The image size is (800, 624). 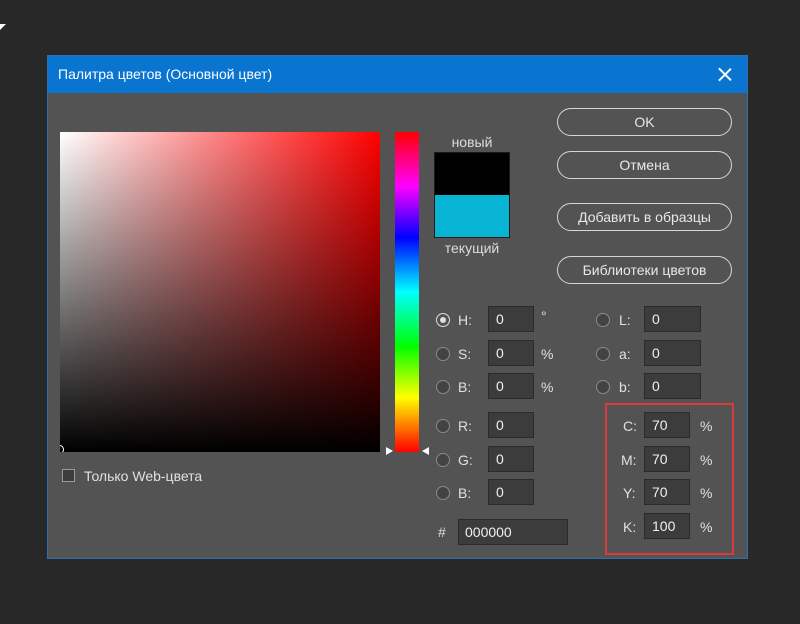 I want to click on b-rgb-label: B:, so click(x=465, y=493).